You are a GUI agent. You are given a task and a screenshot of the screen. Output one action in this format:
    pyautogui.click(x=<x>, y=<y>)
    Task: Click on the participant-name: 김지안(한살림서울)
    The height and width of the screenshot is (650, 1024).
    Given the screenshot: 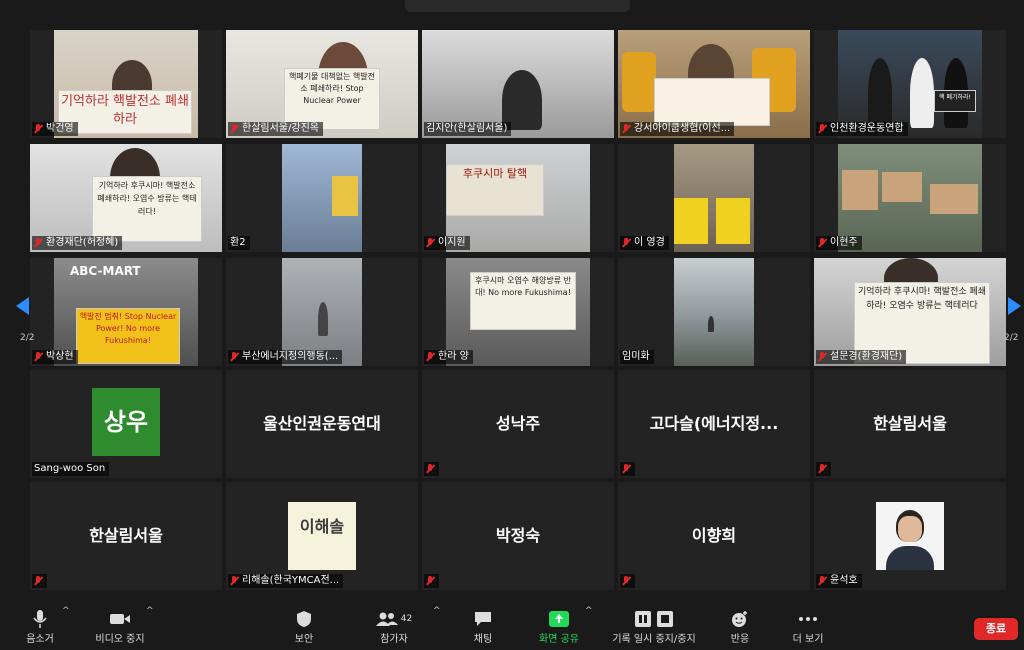 What is the action you would take?
    pyautogui.click(x=468, y=129)
    